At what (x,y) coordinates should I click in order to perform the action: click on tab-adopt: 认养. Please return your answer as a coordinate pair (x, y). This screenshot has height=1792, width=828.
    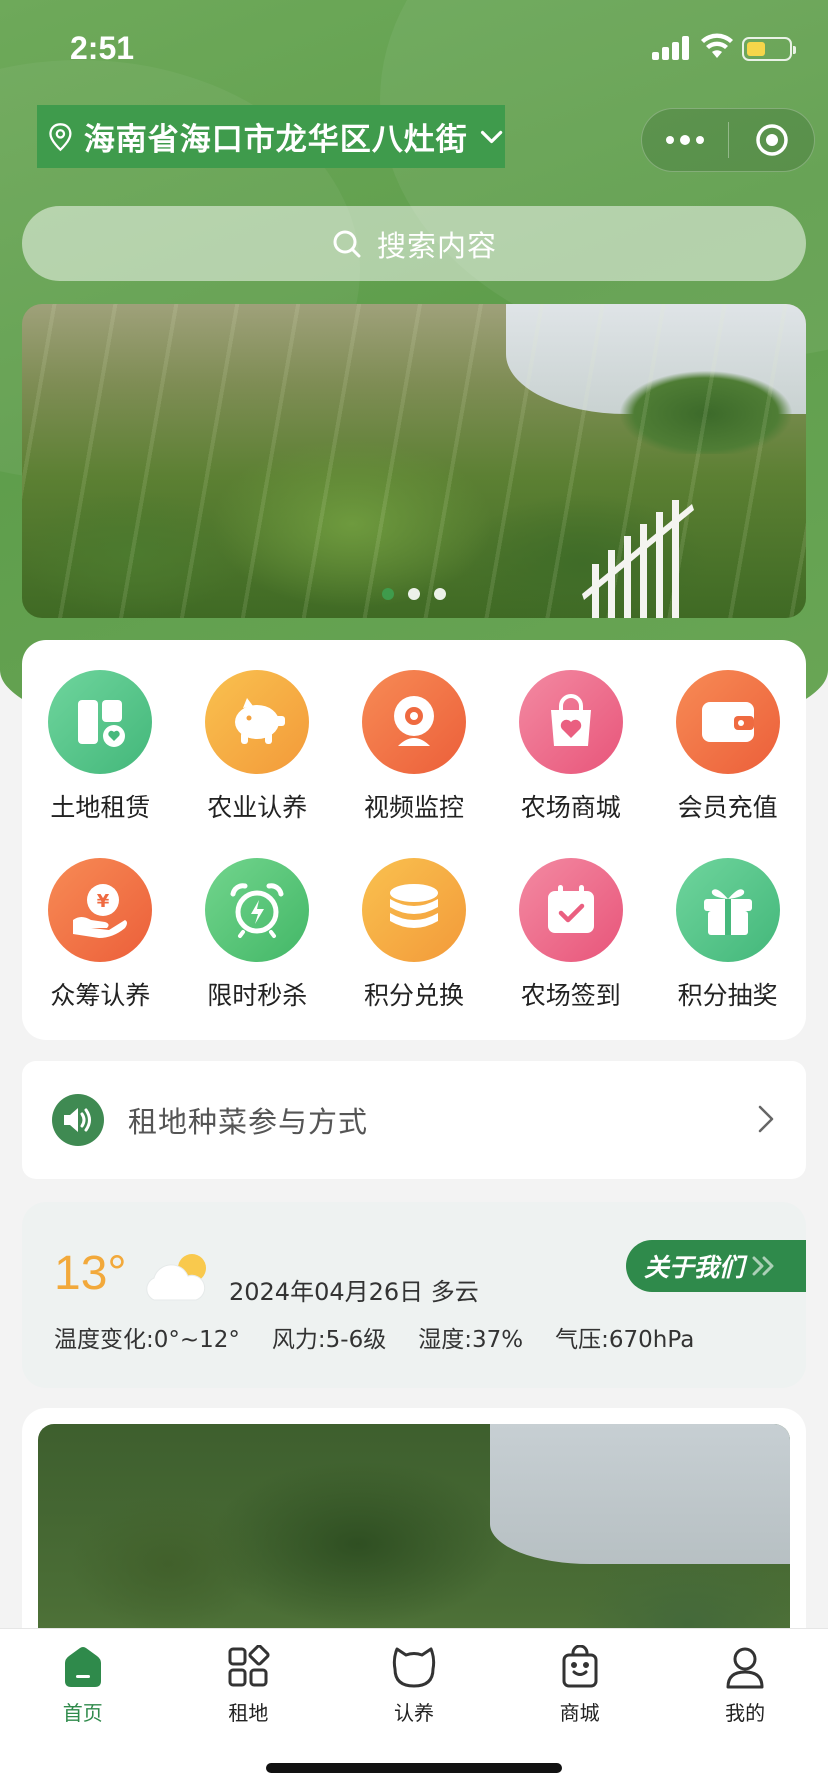
    Looking at the image, I should click on (414, 1679).